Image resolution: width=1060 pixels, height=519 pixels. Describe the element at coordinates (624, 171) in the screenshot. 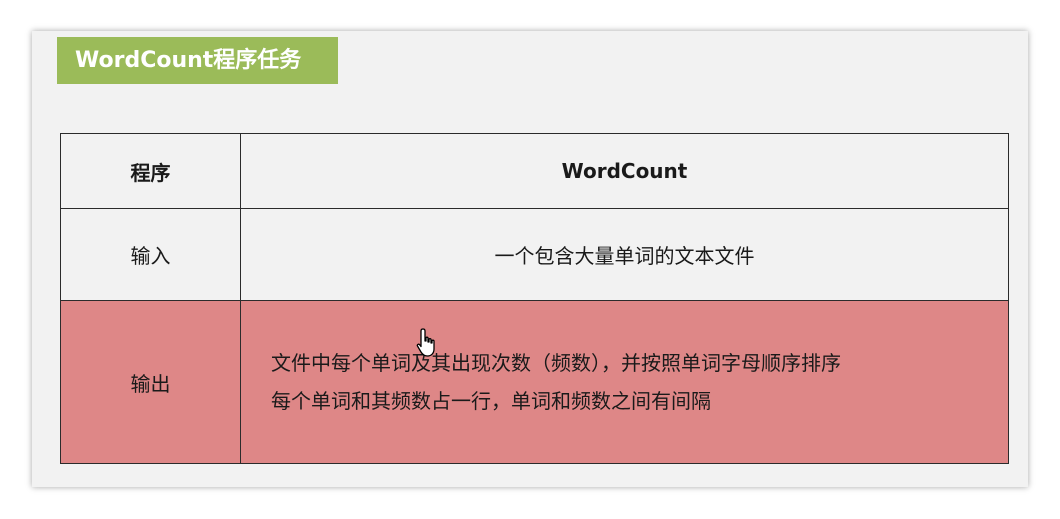

I see `header-value-cell: WordCount` at that location.